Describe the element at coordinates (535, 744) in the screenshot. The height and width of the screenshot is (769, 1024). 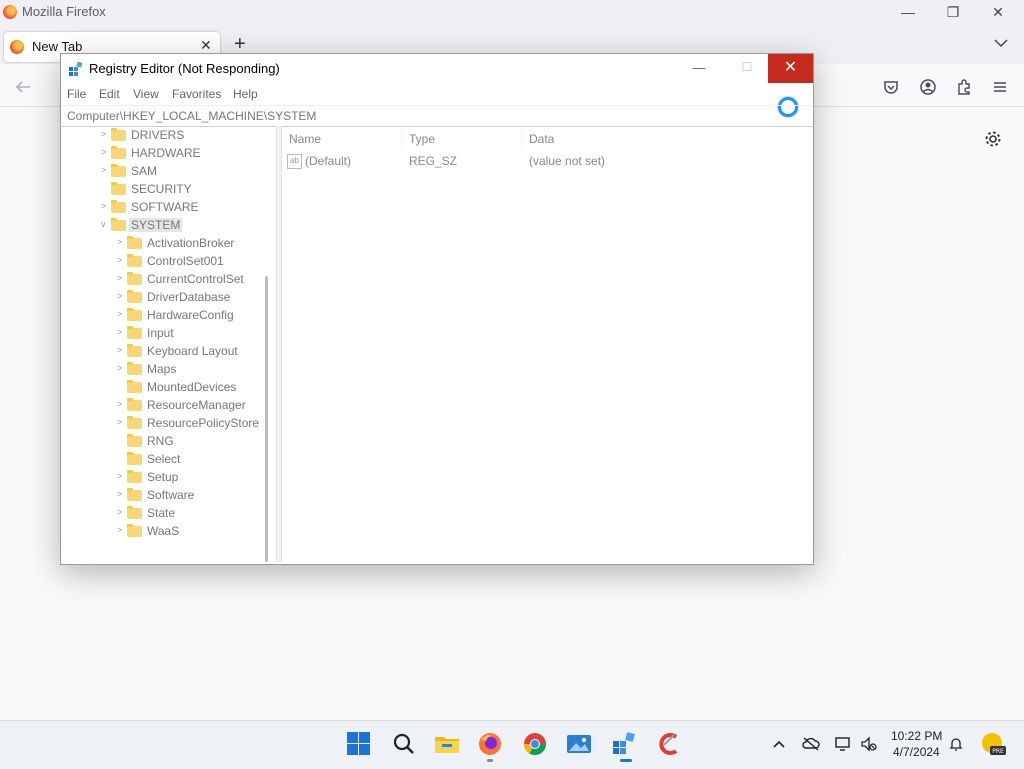
I see `chrome-icon` at that location.